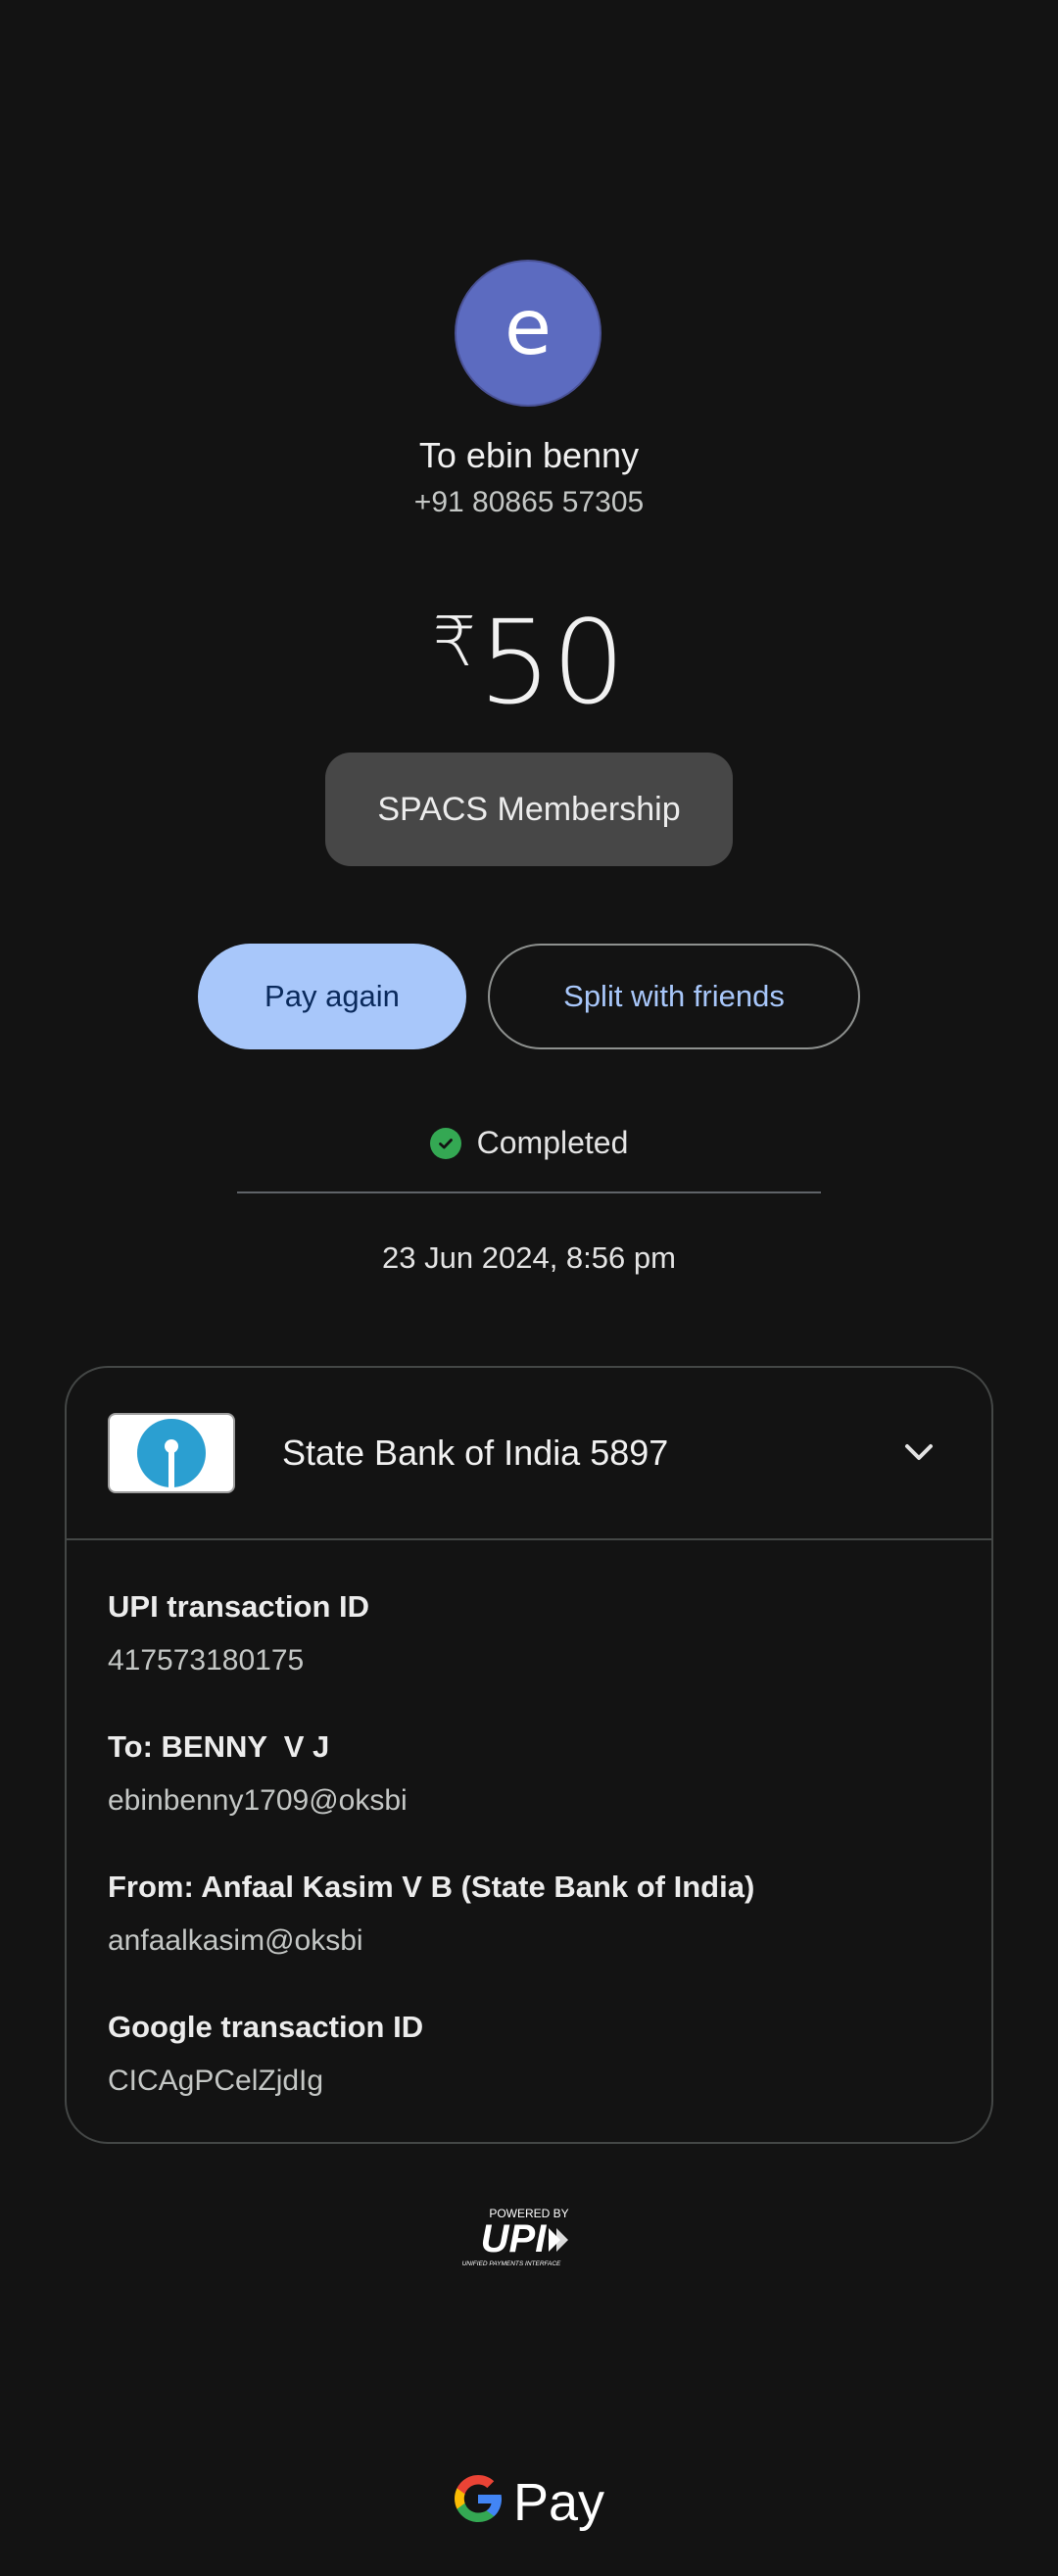 Image resolution: width=1058 pixels, height=2576 pixels. I want to click on to-label: To: BENNY V J, so click(219, 1746).